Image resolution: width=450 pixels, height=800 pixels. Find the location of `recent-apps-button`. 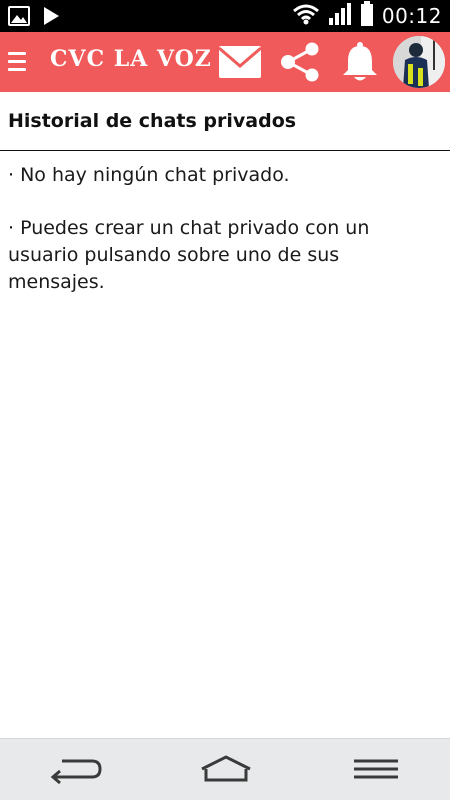

recent-apps-button is located at coordinates (376, 769).